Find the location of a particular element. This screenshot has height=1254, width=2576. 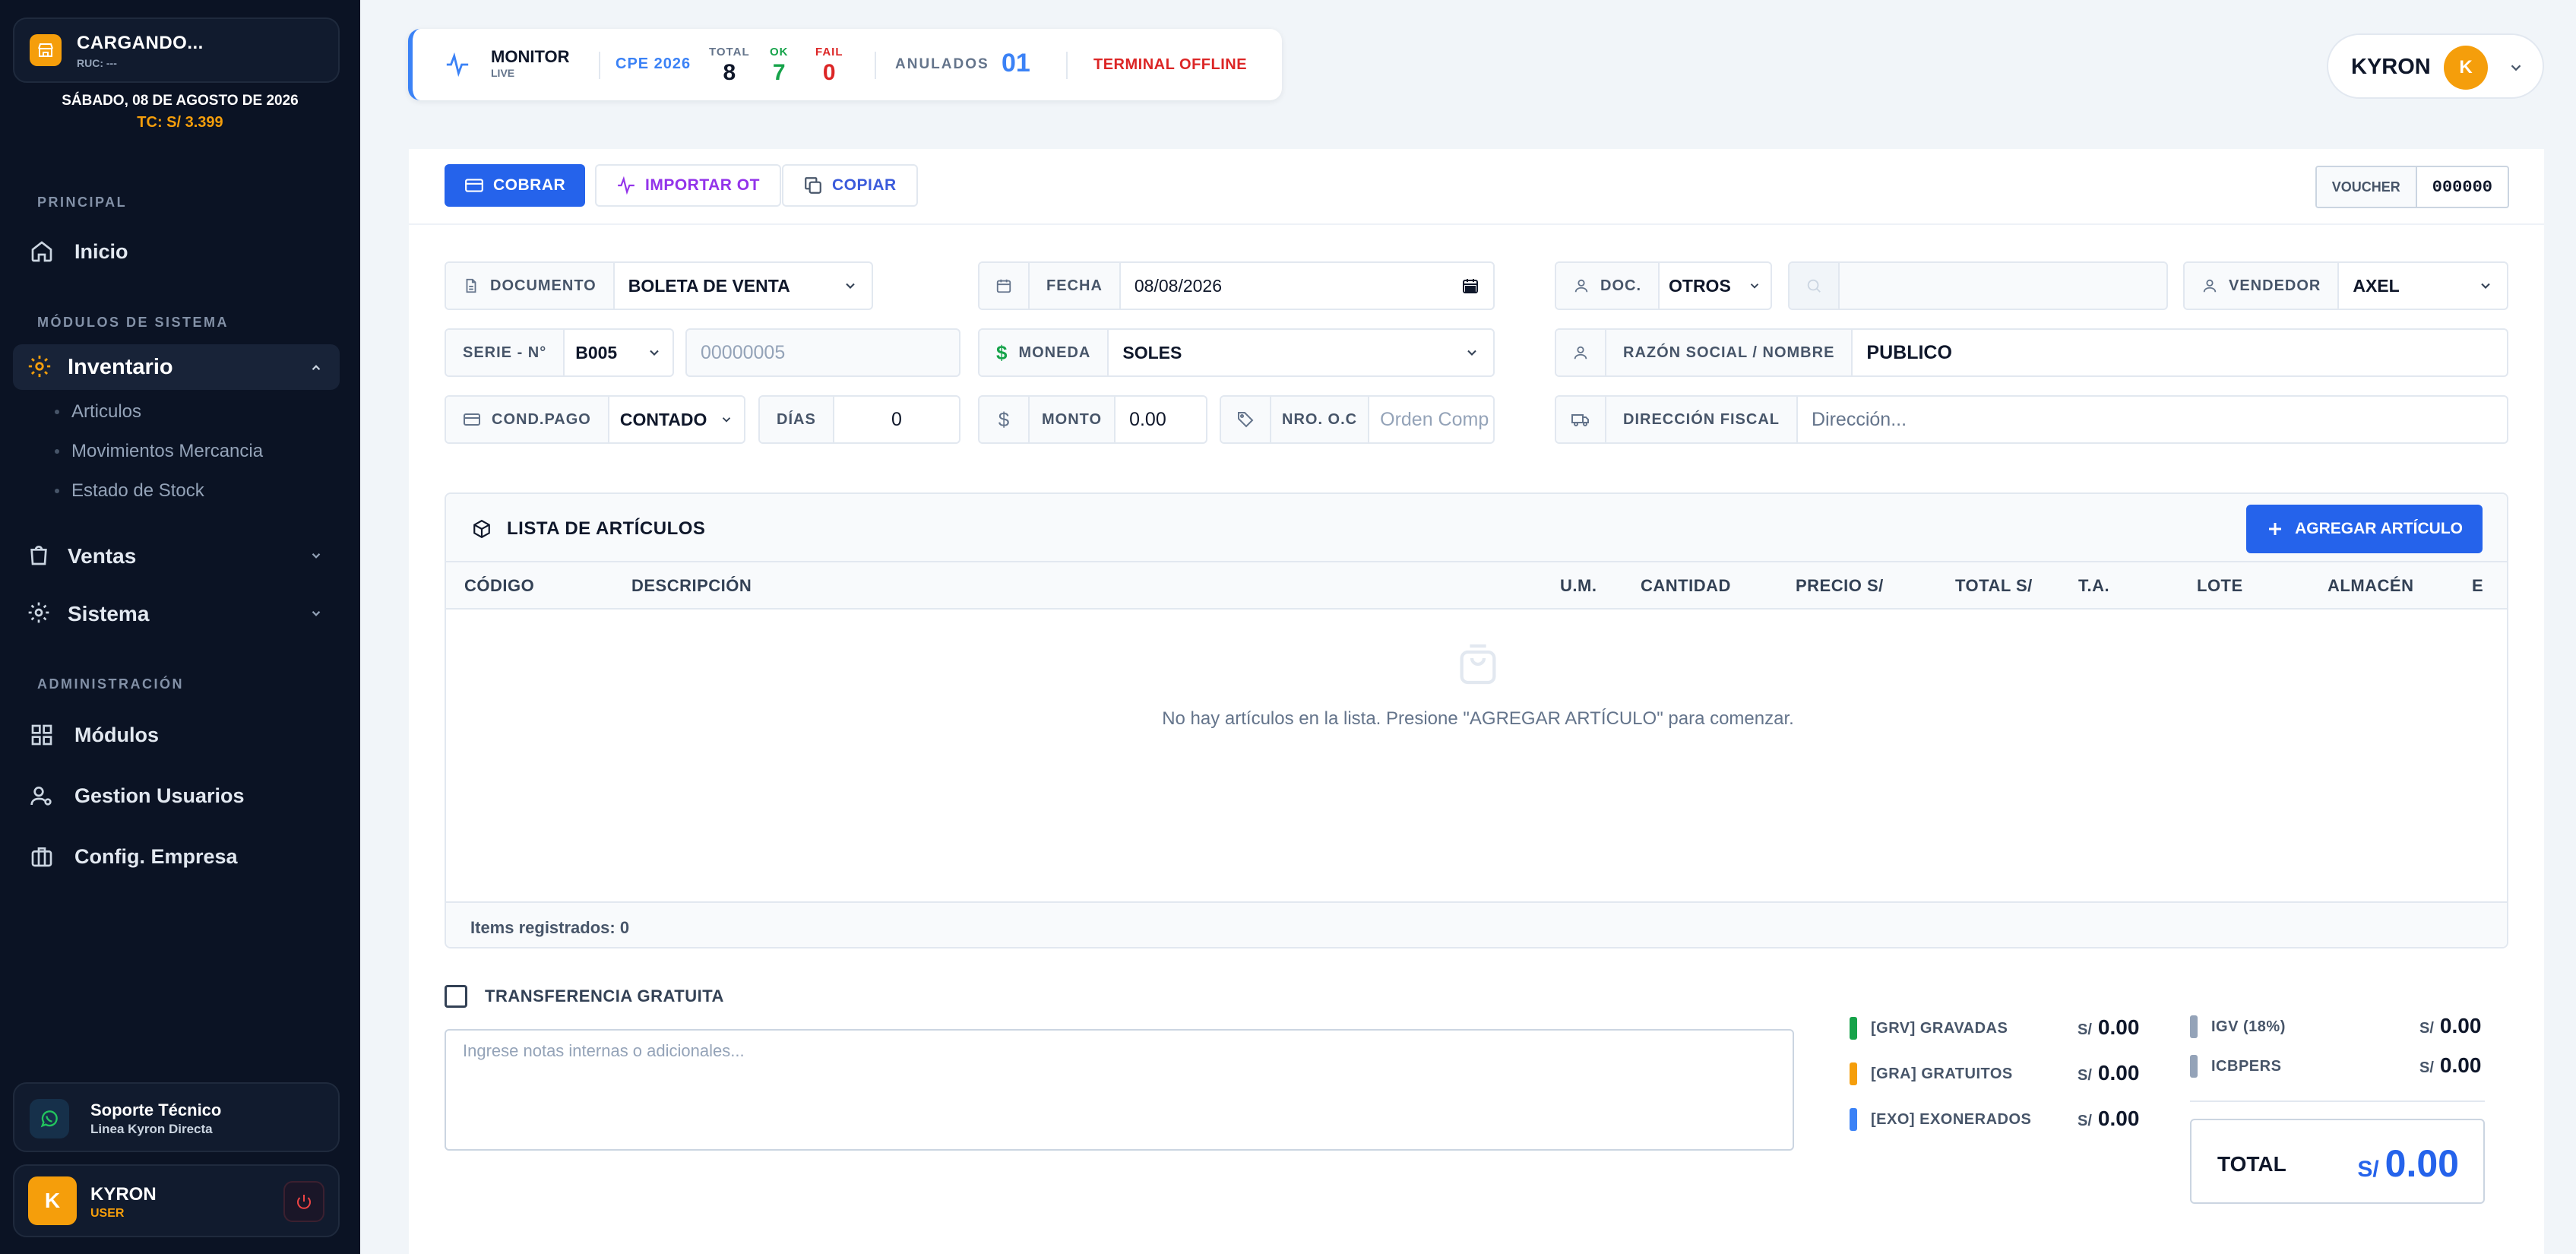

copiar-button: COPIAR is located at coordinates (850, 186).